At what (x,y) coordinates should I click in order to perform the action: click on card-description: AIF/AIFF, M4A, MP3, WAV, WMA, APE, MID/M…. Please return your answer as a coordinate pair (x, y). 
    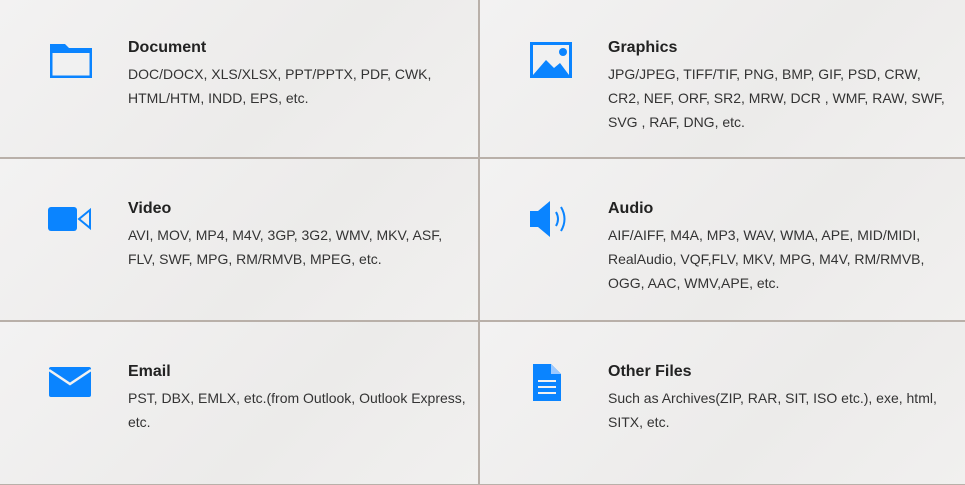
    Looking at the image, I should click on (766, 259).